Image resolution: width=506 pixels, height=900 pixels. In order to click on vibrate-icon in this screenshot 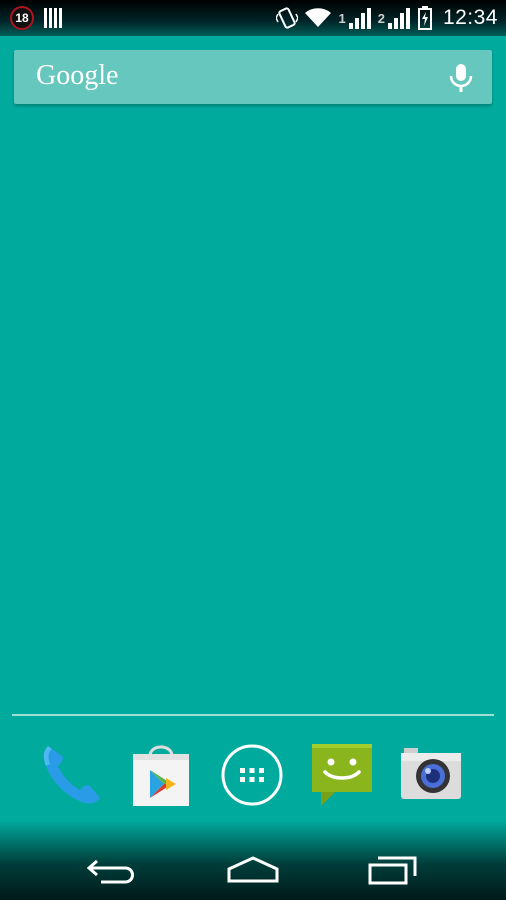, I will do `click(287, 18)`.